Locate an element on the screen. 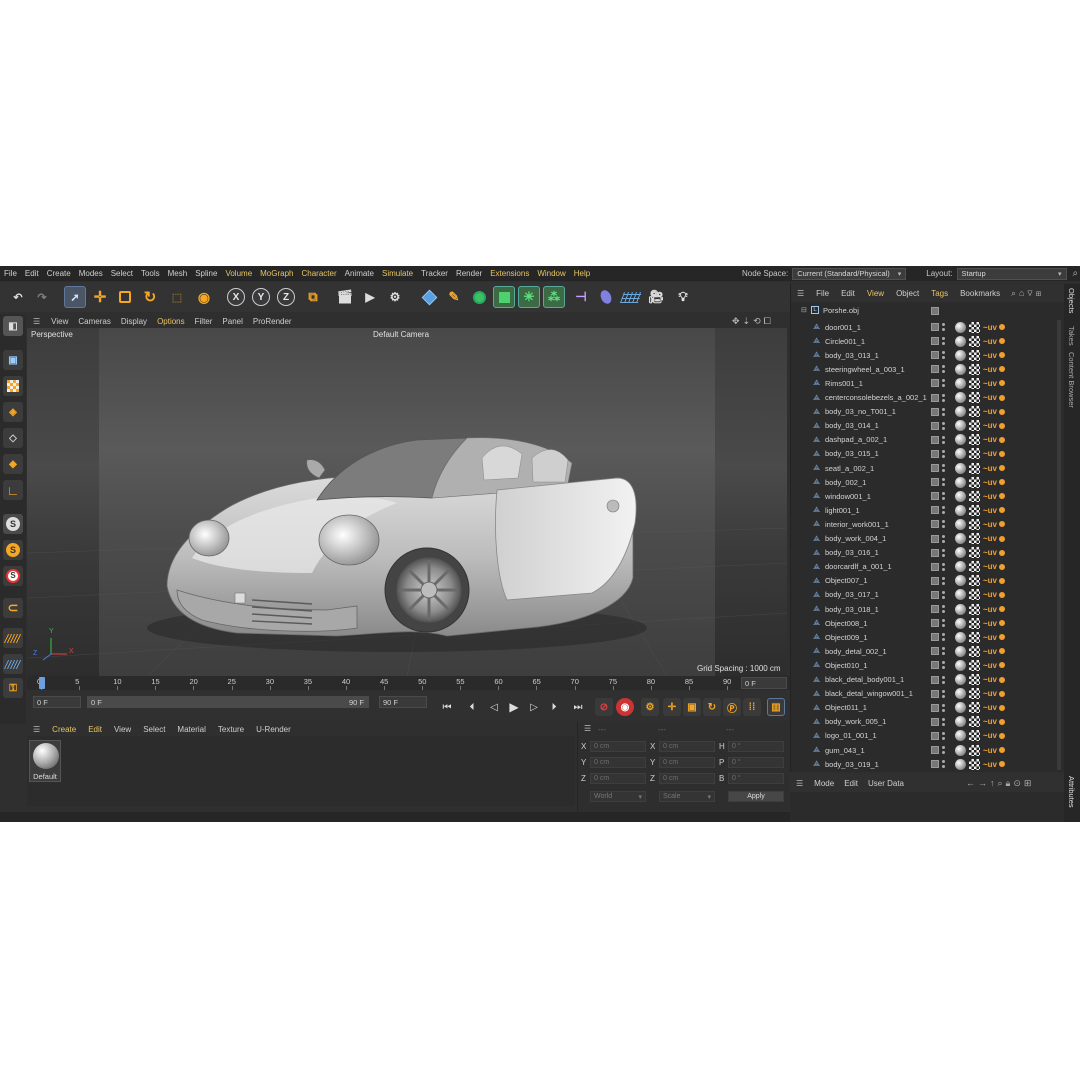 The width and height of the screenshot is (1080, 1080). previous-key-icon: ⏴ is located at coordinates (472, 707).